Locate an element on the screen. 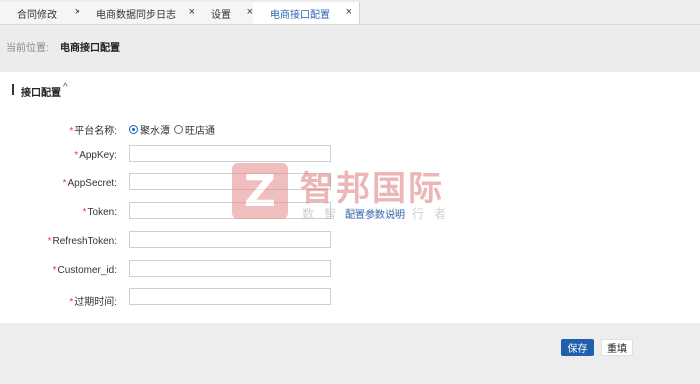 The width and height of the screenshot is (700, 384). expire-time-label-text: 过期时间: is located at coordinates (95, 302).